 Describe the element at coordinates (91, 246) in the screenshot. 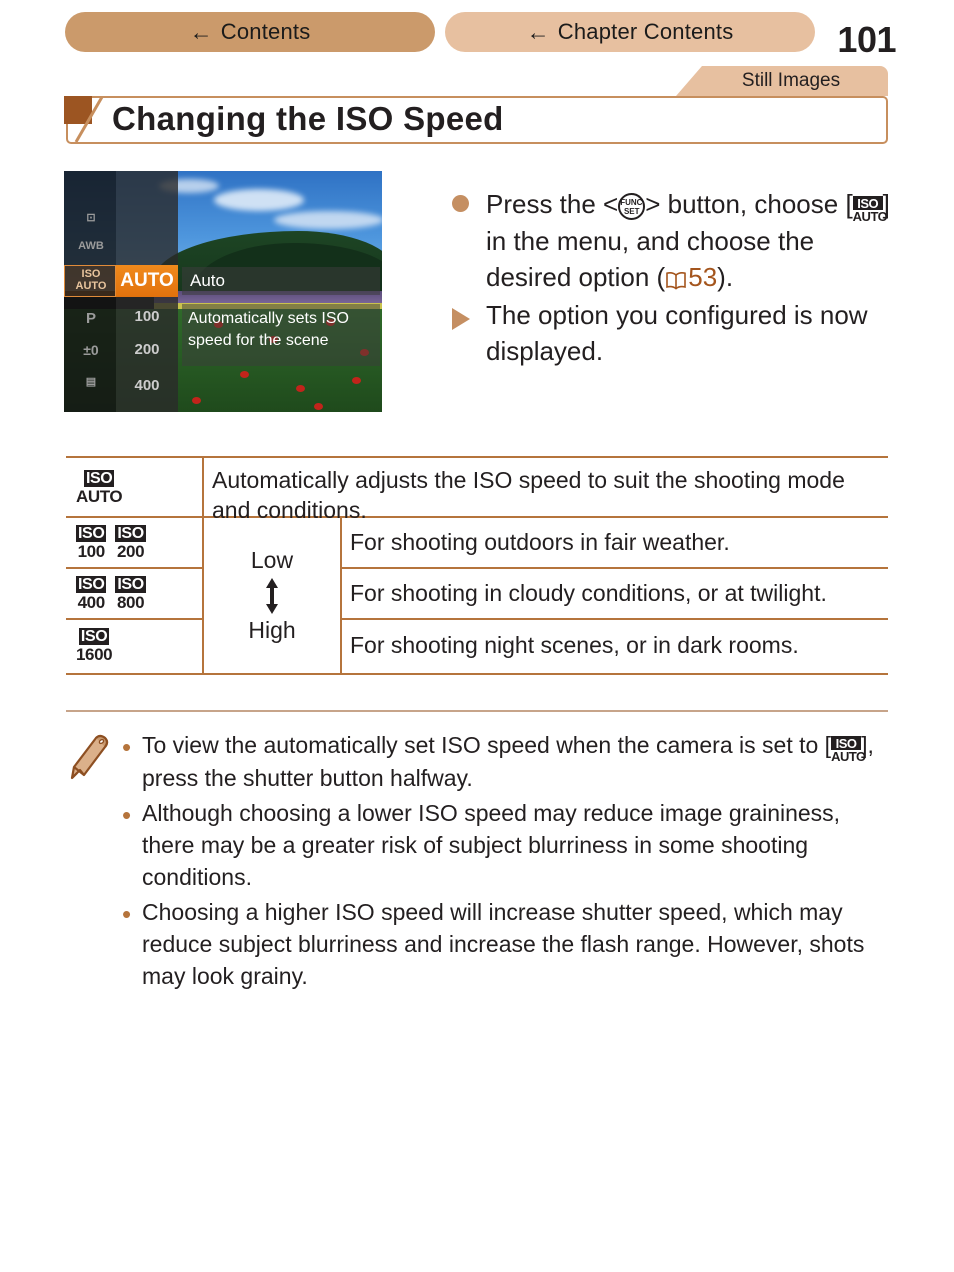

I see `menu-icon-awb: AWB` at that location.